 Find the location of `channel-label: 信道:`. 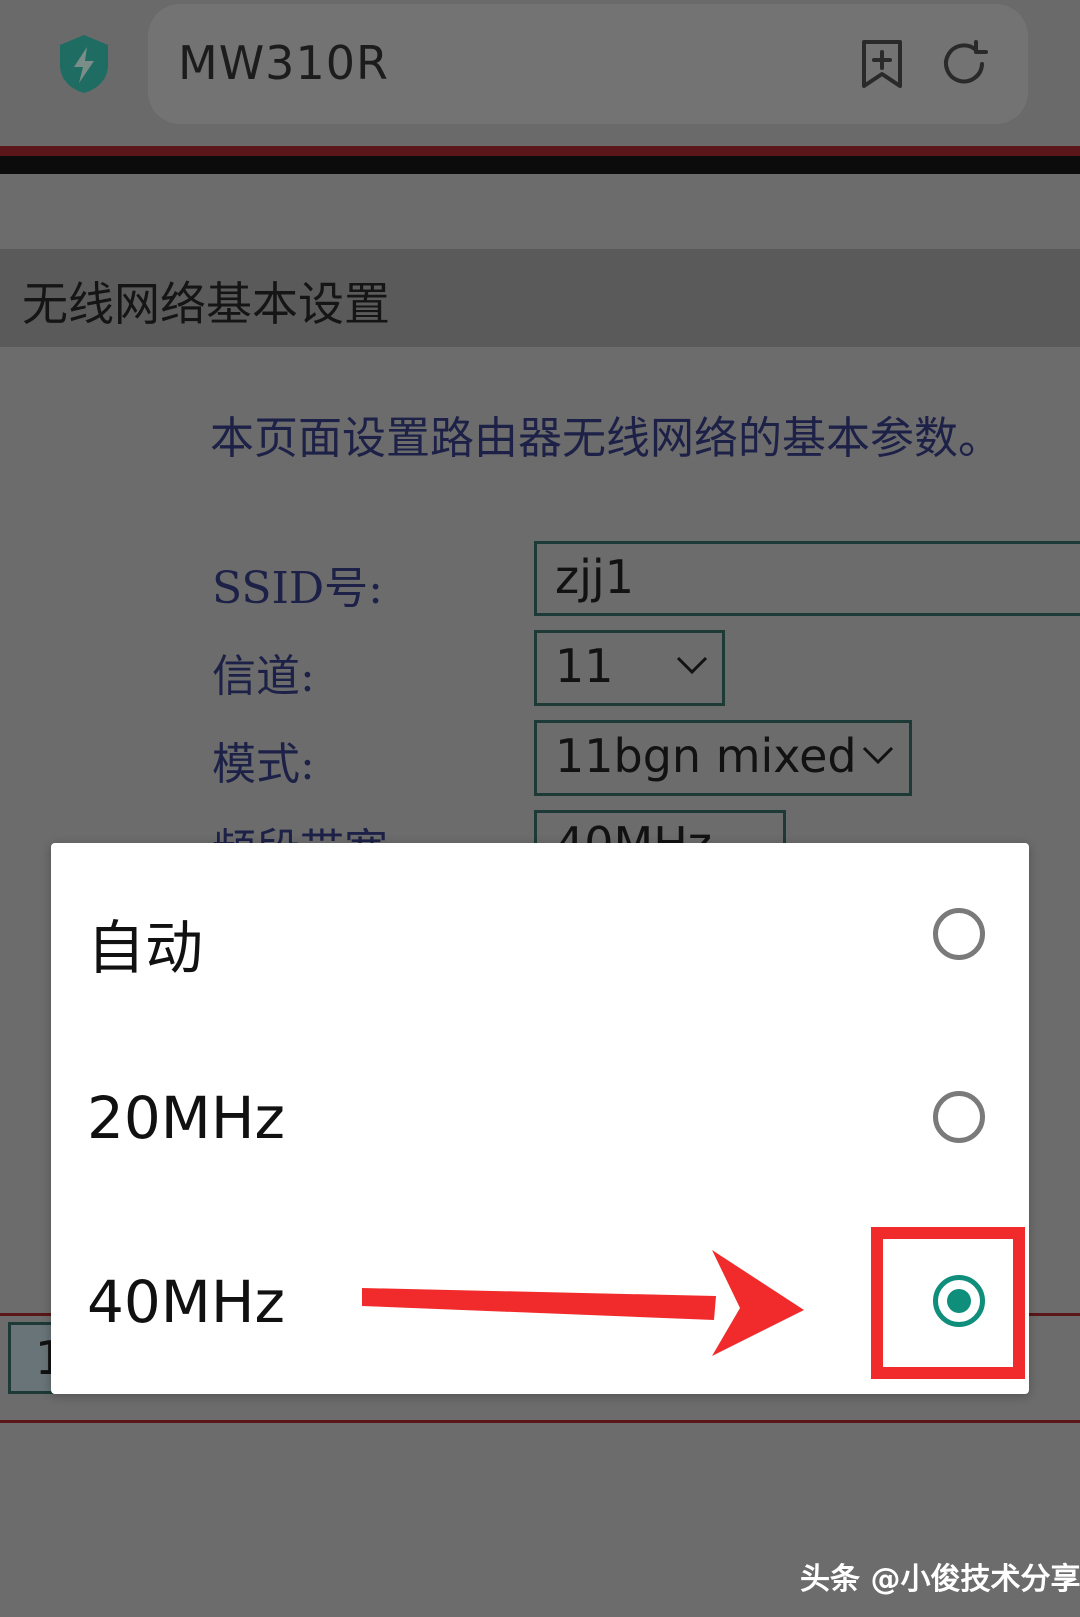

channel-label: 信道: is located at coordinates (263, 676).